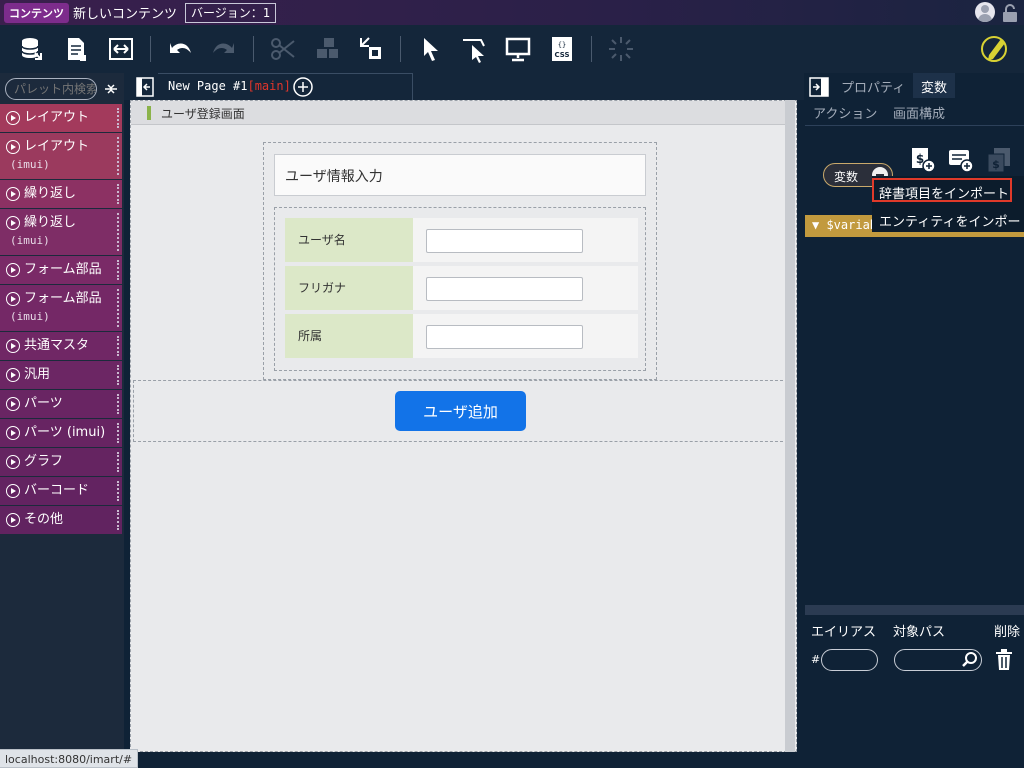 This screenshot has height=768, width=1024. What do you see at coordinates (371, 49) in the screenshot?
I see `paste-icon` at bounding box center [371, 49].